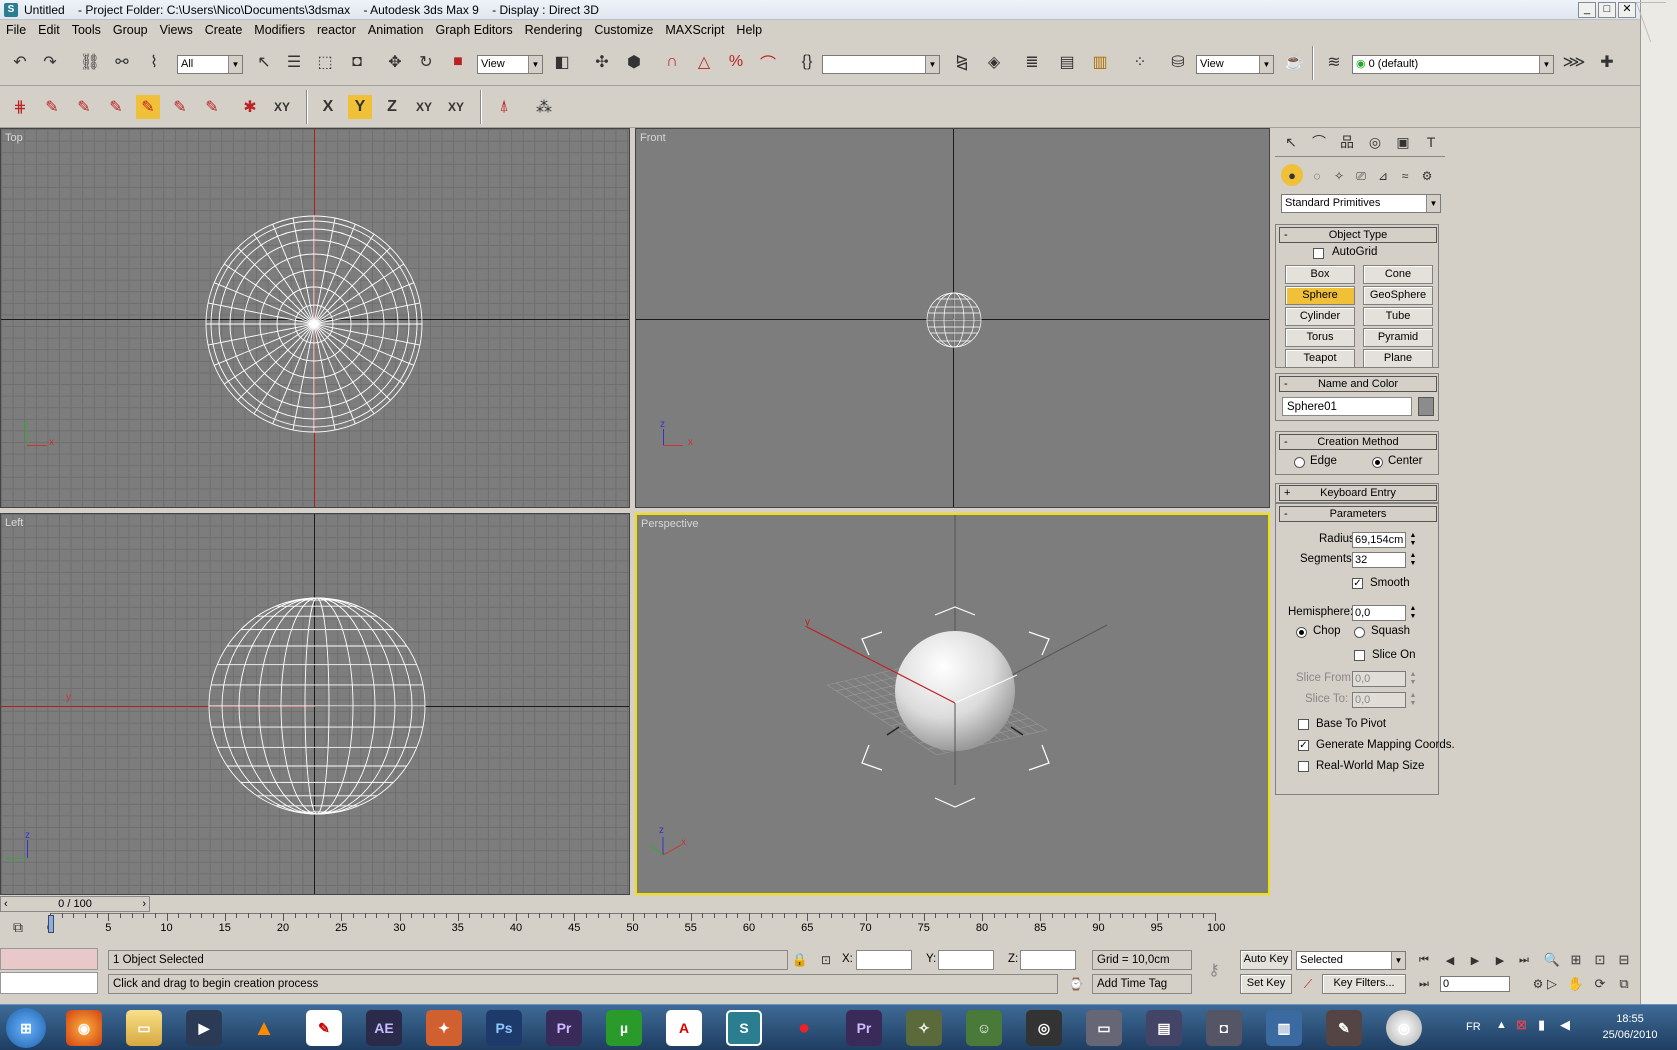 The height and width of the screenshot is (1050, 1677). I want to click on clock: 18:55 25/06/2010, so click(1630, 1027).